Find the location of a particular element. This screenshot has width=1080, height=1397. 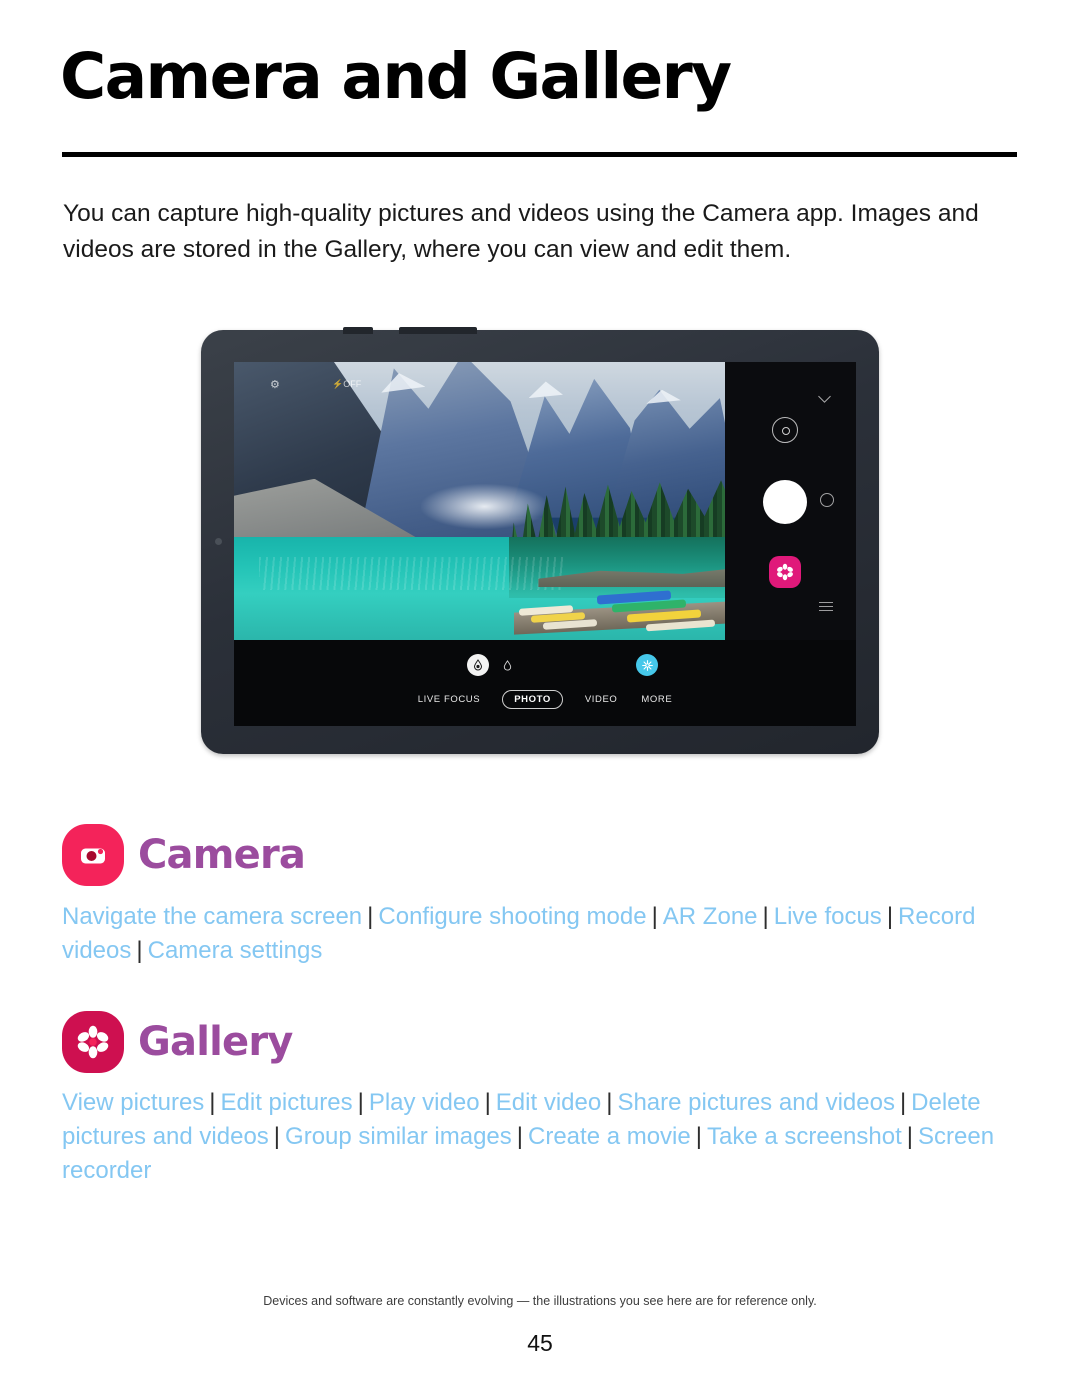

camera-section-header: Camera is located at coordinates (542, 855).